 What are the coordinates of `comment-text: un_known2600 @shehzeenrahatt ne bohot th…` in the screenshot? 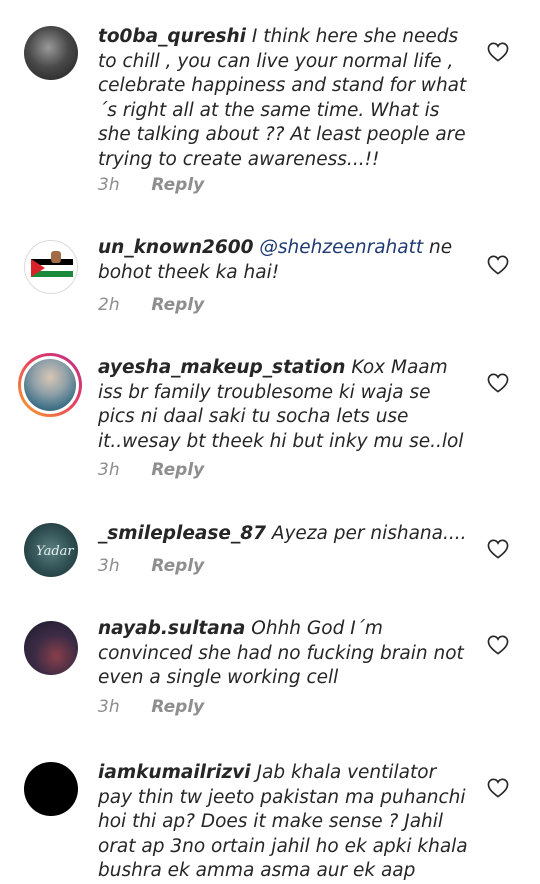 It's located at (285, 260).